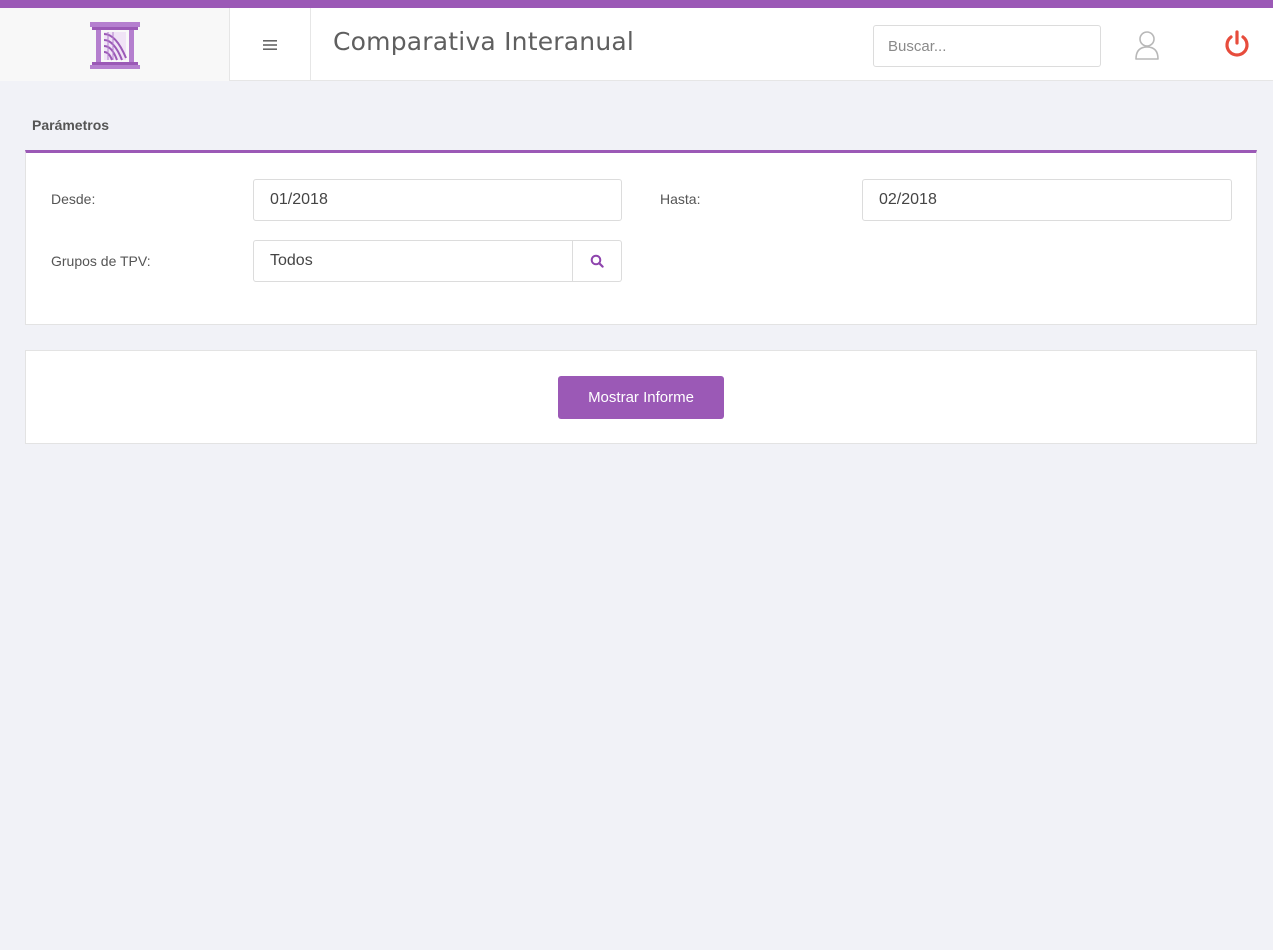 The height and width of the screenshot is (950, 1273). I want to click on page-title: Comparativa Interanual, so click(484, 41).